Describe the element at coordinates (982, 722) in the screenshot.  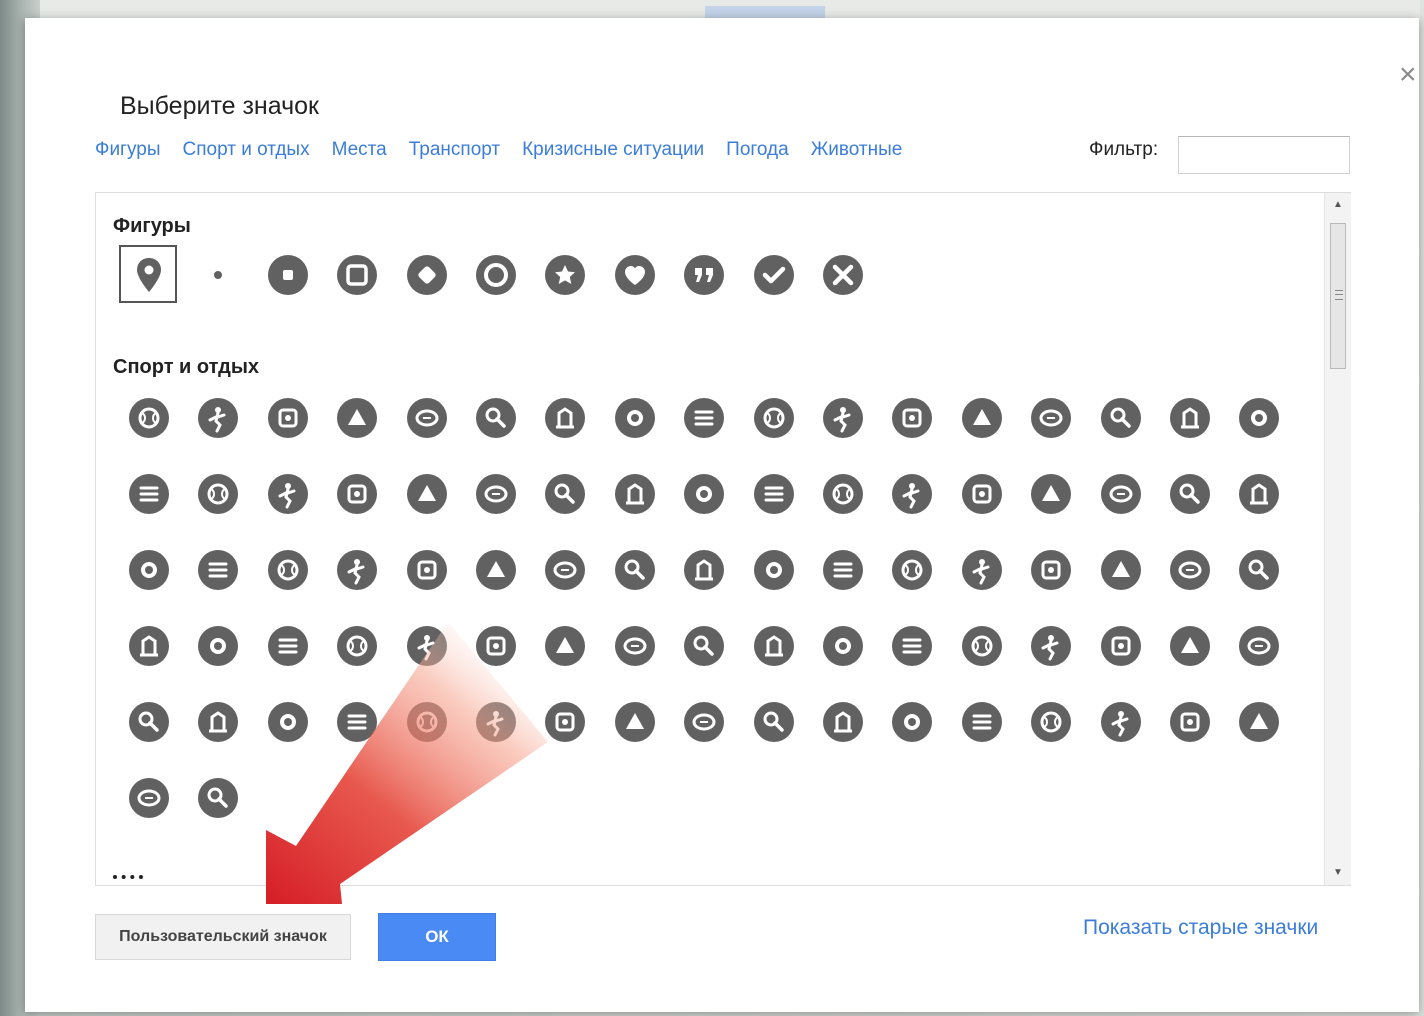
I see `axe-icon` at that location.